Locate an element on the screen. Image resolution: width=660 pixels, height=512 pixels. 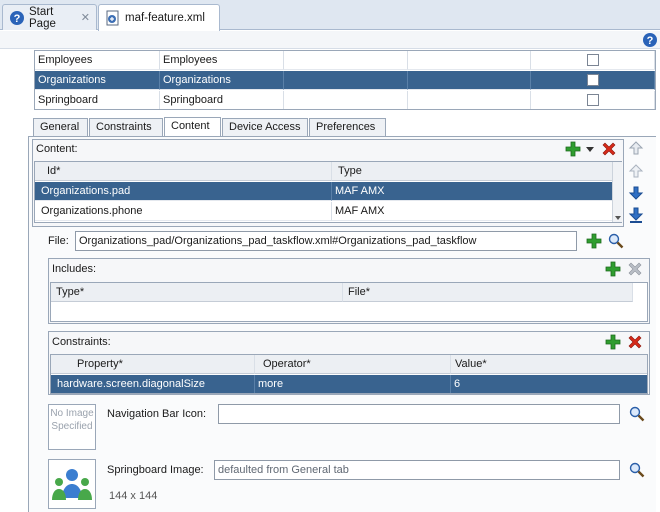
column-header-type: Type* is located at coordinates (197, 292).